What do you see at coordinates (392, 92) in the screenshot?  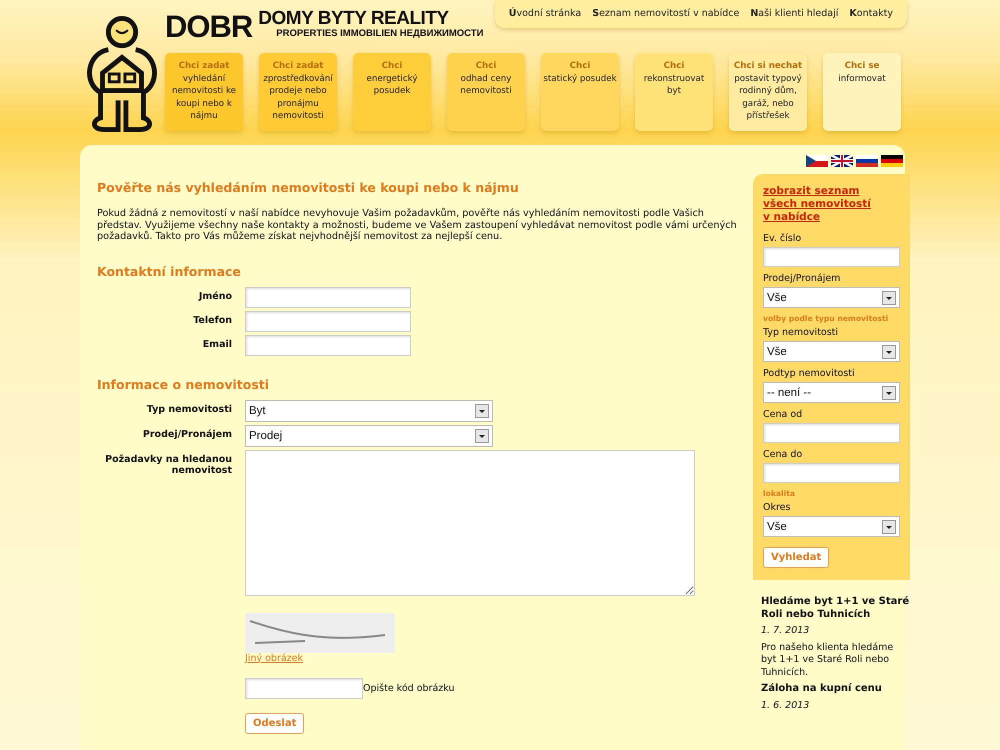 I see `service-tile: Chci energetický posudek` at bounding box center [392, 92].